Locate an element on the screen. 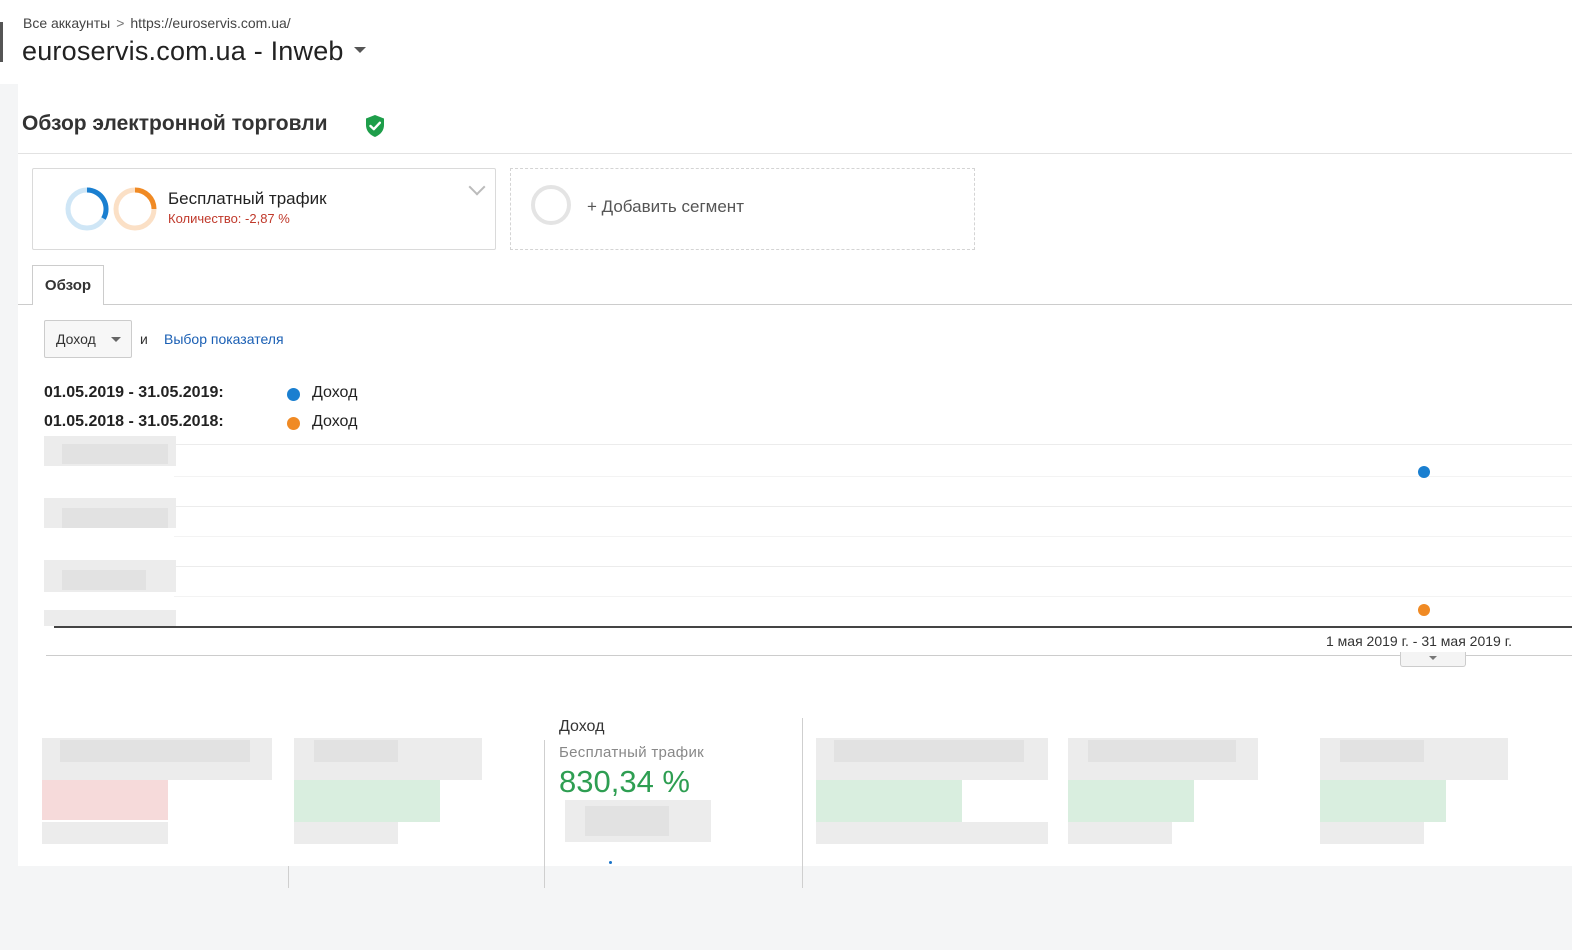  breadcrumb-site-url: https://euroservis.com.ua/ is located at coordinates (210, 23).